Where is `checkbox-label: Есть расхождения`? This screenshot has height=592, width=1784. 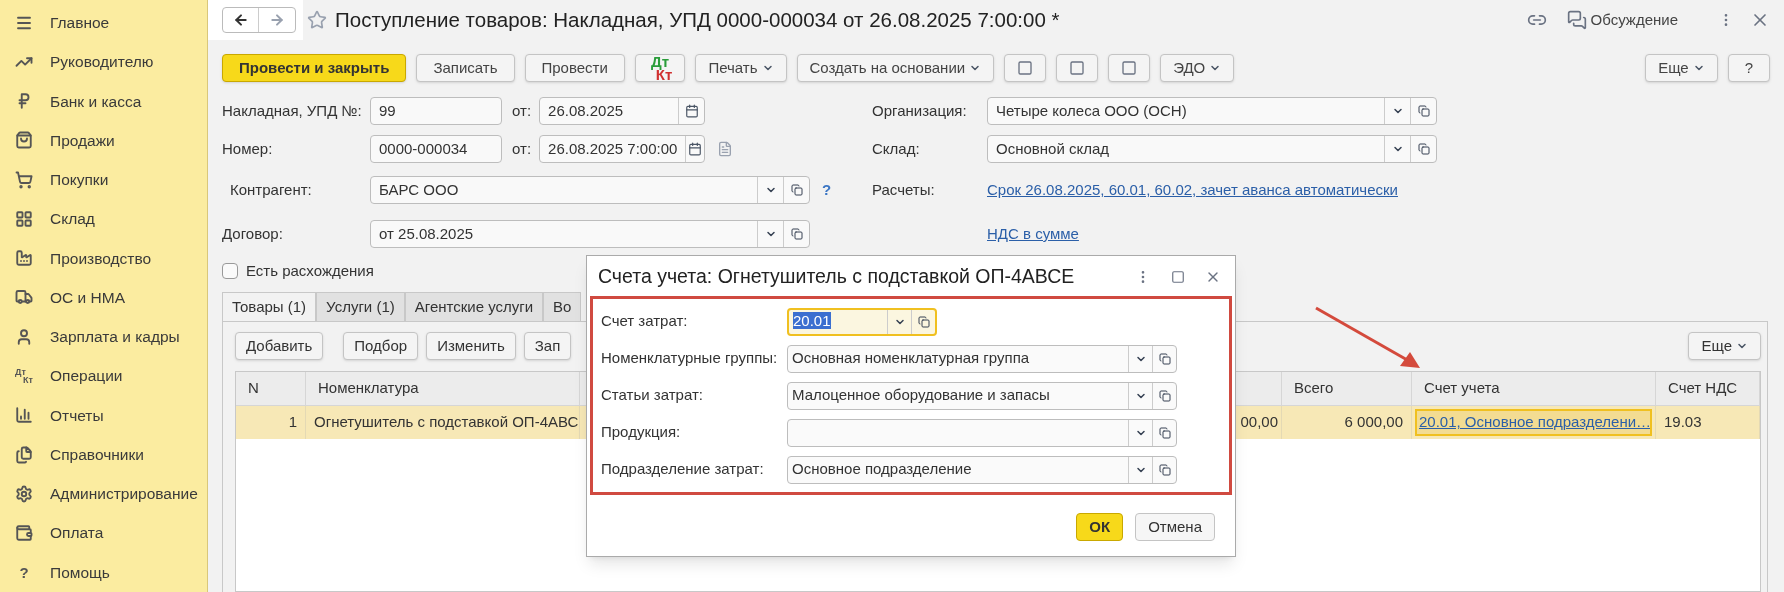 checkbox-label: Есть расхождения is located at coordinates (310, 270).